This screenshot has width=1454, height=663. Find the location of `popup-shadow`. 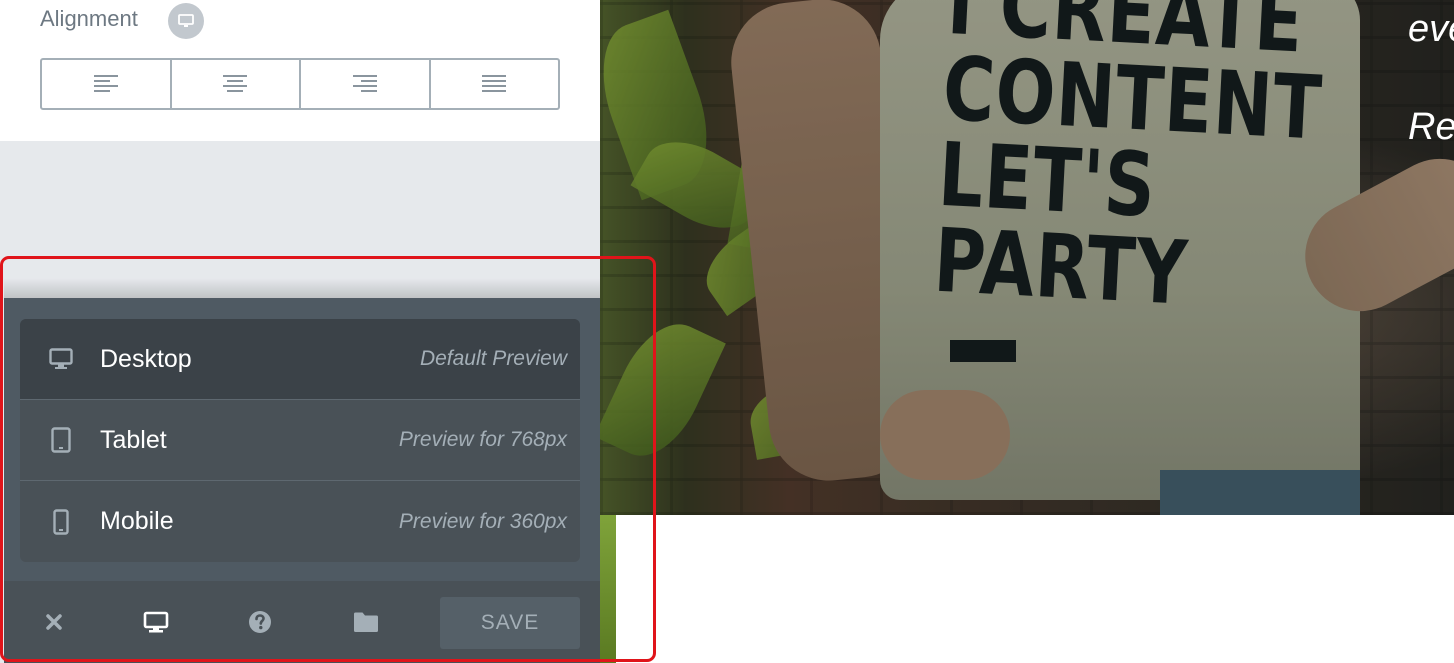

popup-shadow is located at coordinates (302, 289).